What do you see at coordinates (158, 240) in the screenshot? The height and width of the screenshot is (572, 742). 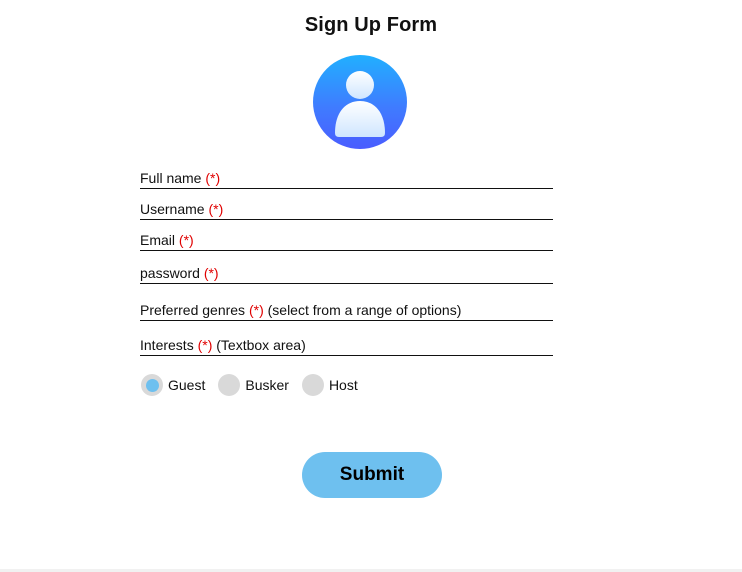 I see `email-label: Email` at bounding box center [158, 240].